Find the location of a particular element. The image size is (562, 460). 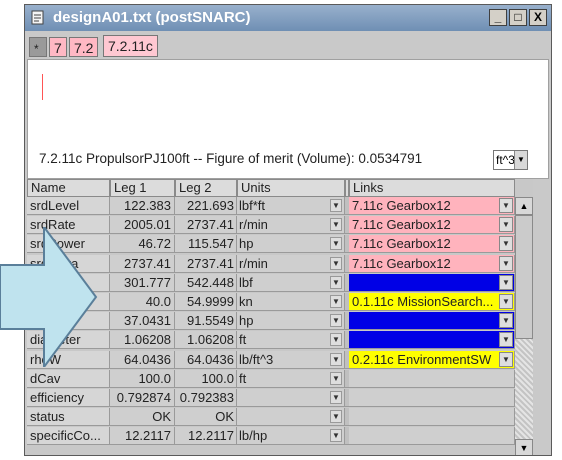

table-row: srdPower46.72115.547hp▼7.11c Gearbox12▼ is located at coordinates (280, 244).